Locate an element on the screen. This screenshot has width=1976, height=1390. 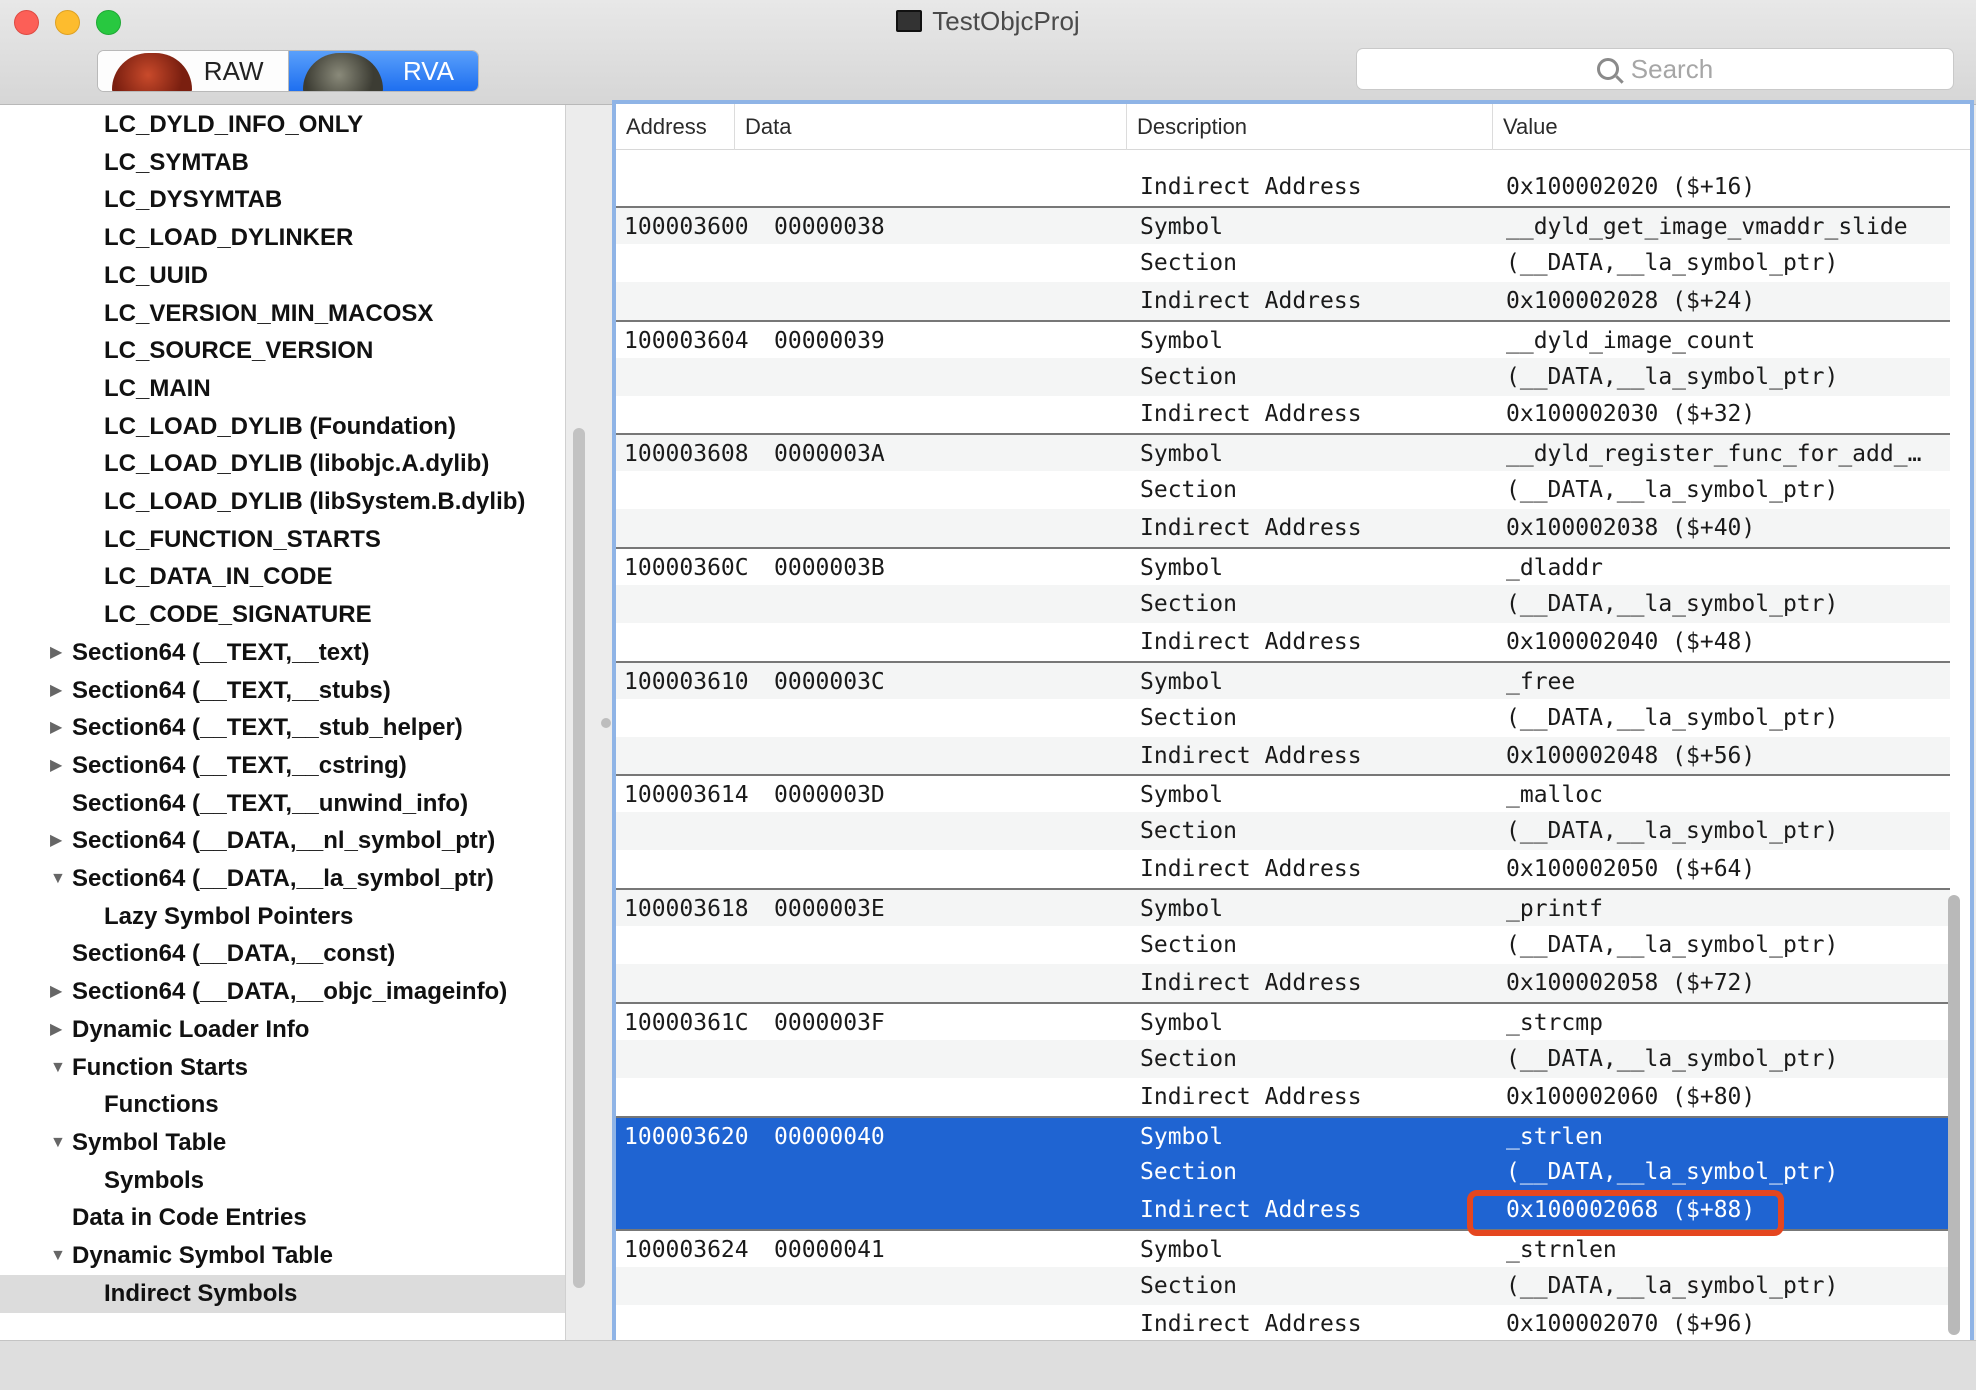
table-row: 10000361C 0000003F Symbol _strcmp is located at coordinates (1283, 1020).